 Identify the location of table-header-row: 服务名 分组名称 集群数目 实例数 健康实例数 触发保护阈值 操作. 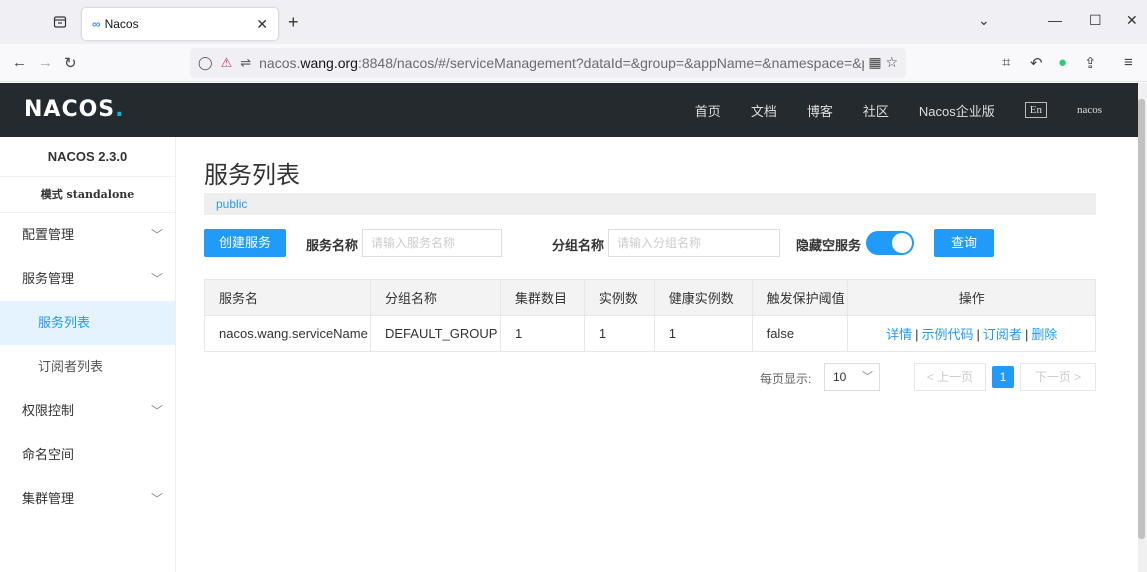
(650, 297).